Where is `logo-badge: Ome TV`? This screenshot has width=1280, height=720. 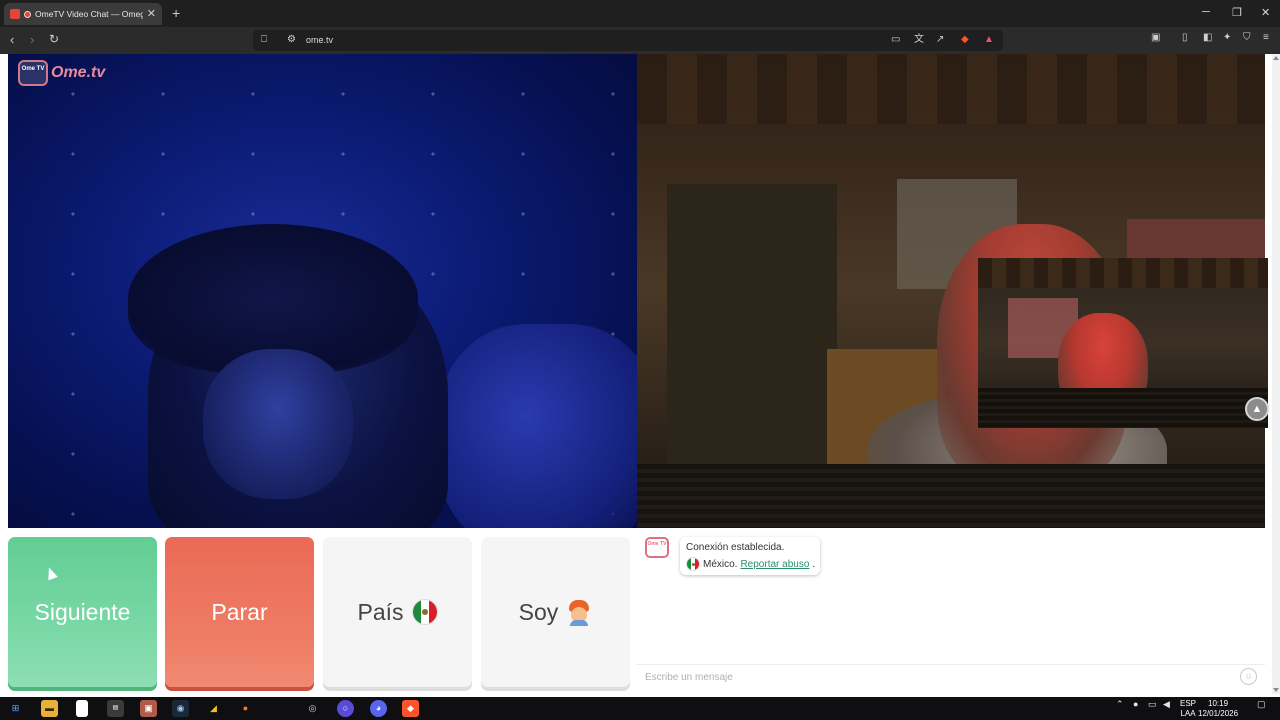
logo-badge: Ome TV is located at coordinates (33, 73).